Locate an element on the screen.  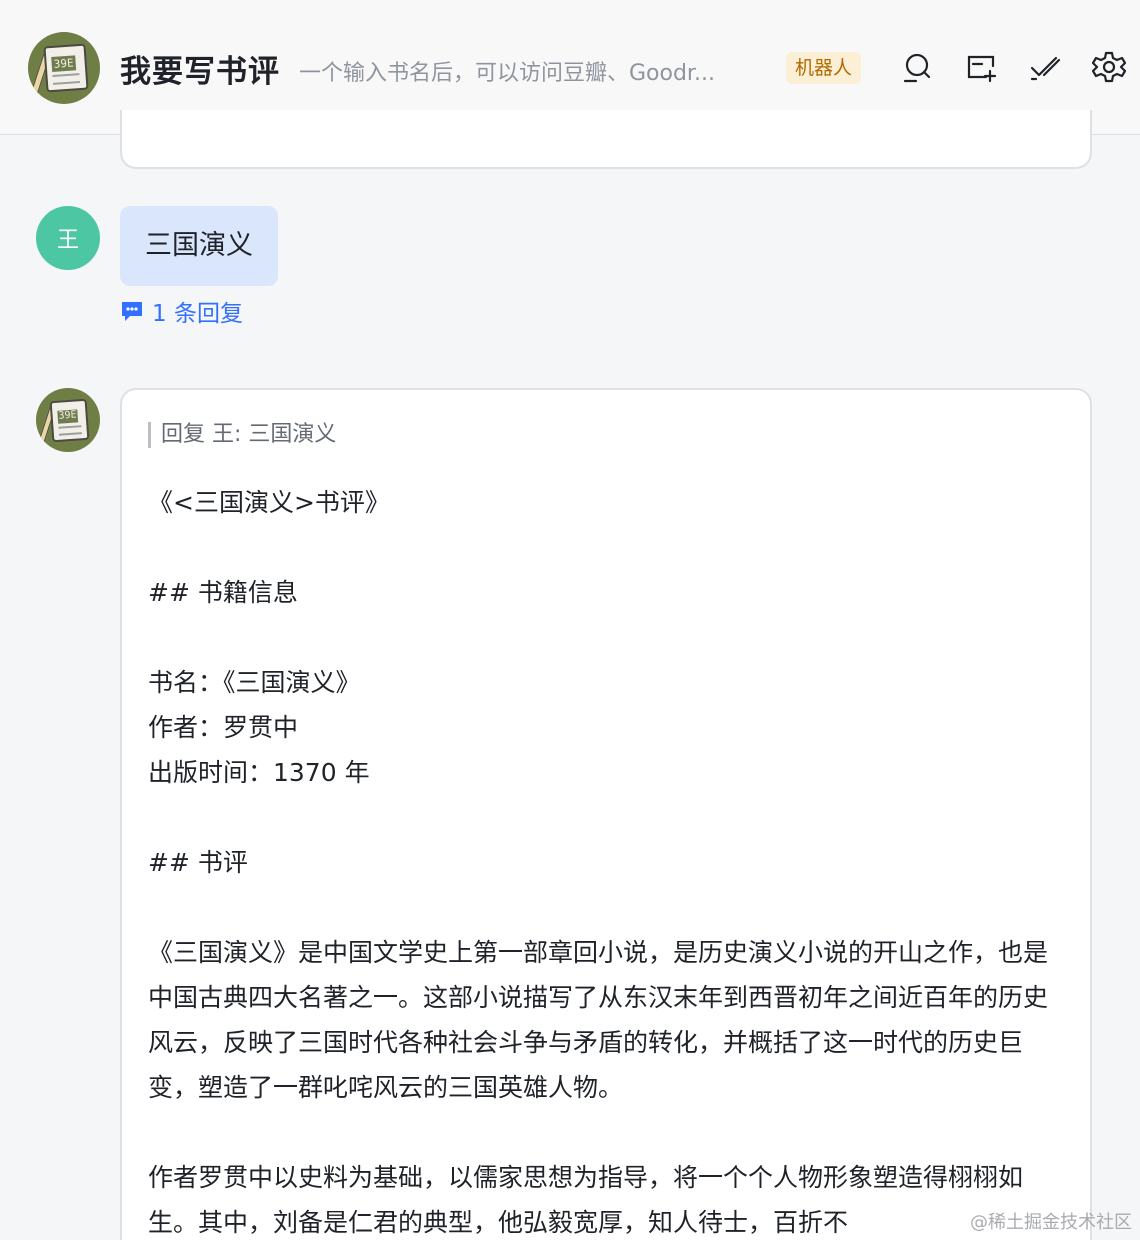
bot-reply-avatar: 39E is located at coordinates (68, 420).